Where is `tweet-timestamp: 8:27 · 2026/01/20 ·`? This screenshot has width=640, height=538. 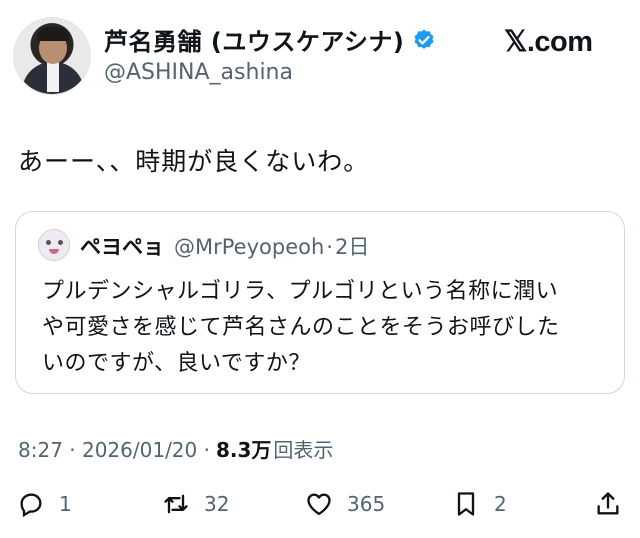 tweet-timestamp: 8:27 · 2026/01/20 · is located at coordinates (114, 450).